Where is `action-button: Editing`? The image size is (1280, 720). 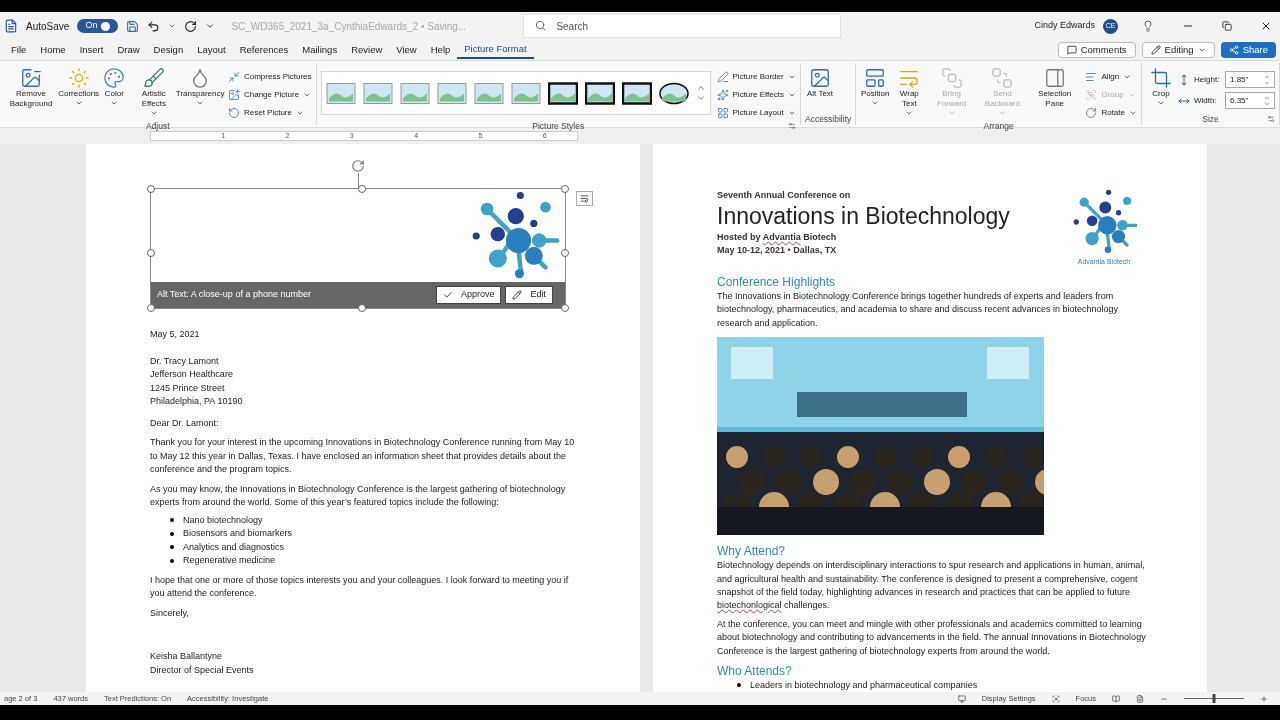
action-button: Editing is located at coordinates (1178, 50).